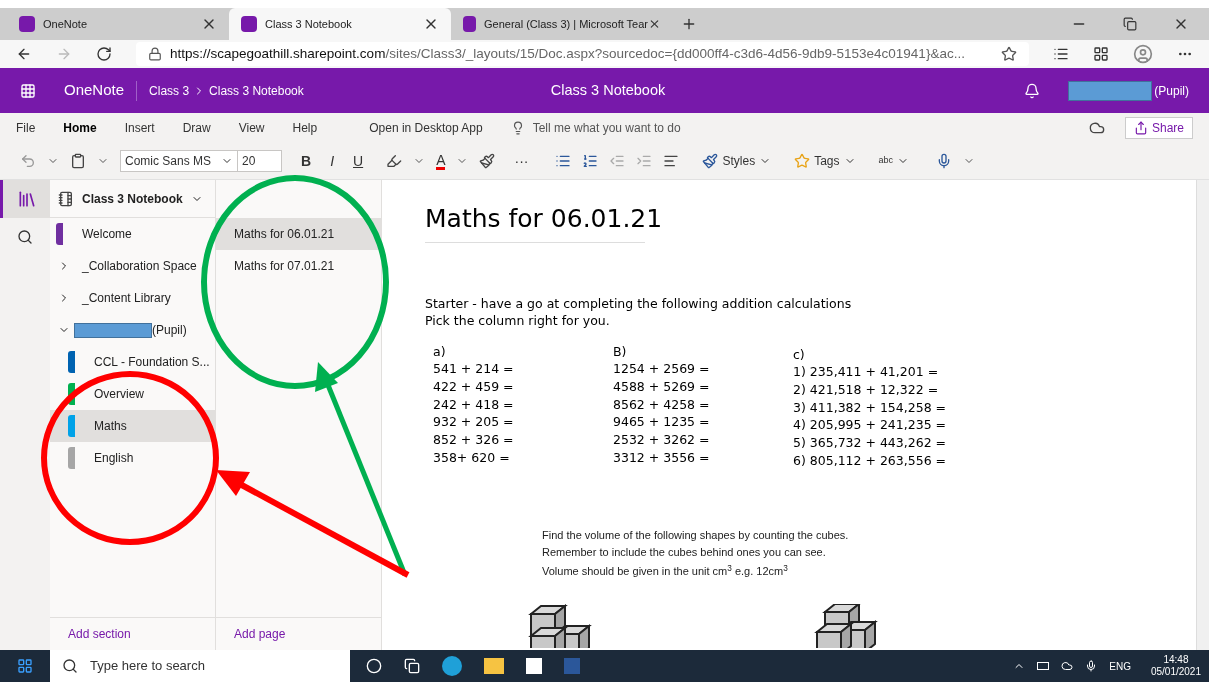 The width and height of the screenshot is (1209, 682). What do you see at coordinates (118, 24) in the screenshot?
I see `browser-tab: OneNote` at bounding box center [118, 24].